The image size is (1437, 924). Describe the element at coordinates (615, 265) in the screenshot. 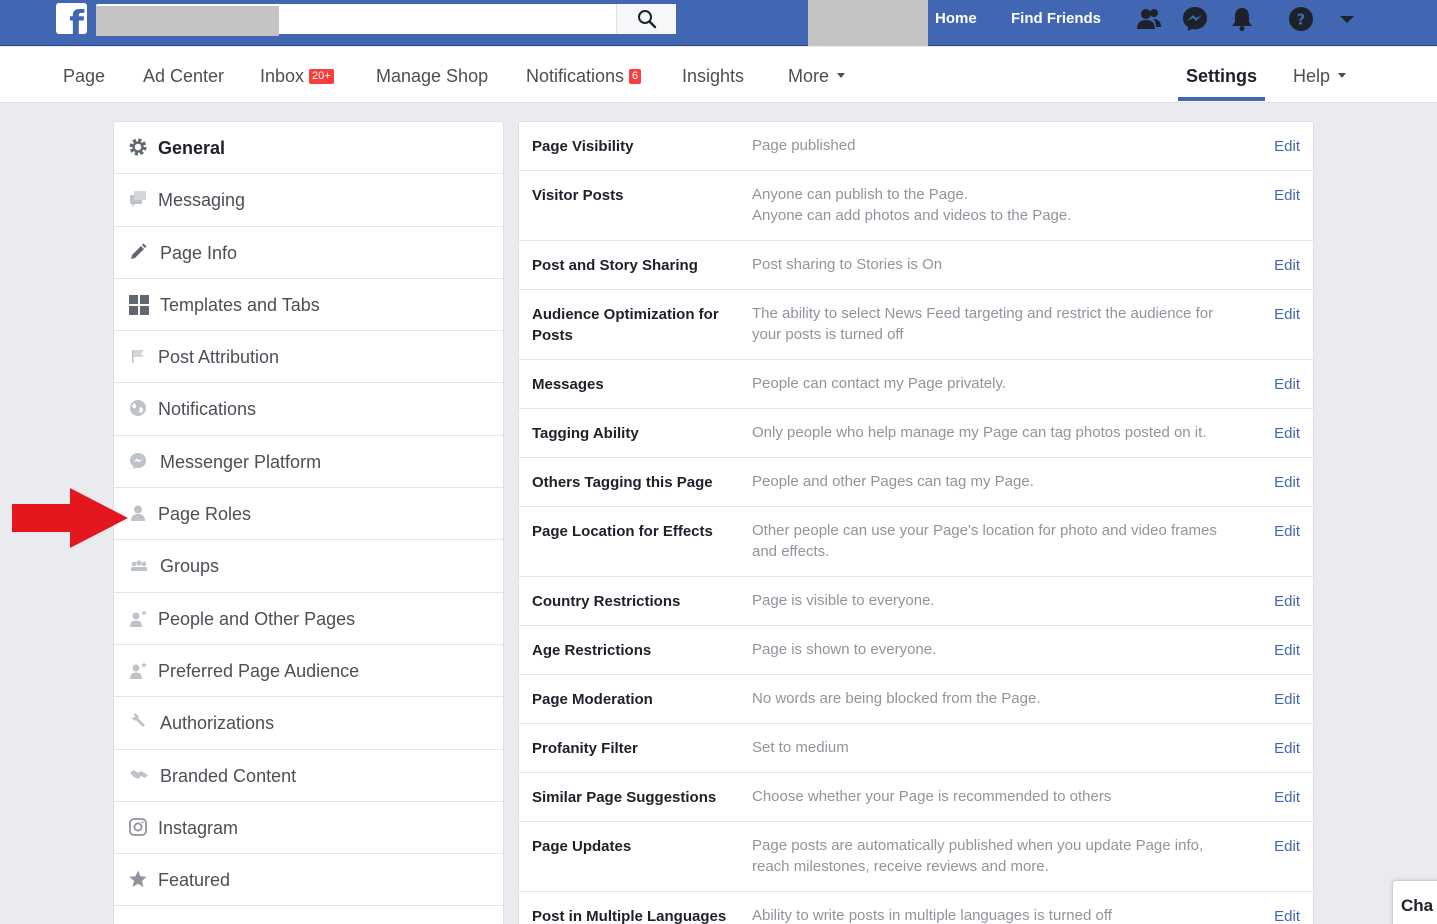

I see `setting-title: Post and Story Sharing` at that location.